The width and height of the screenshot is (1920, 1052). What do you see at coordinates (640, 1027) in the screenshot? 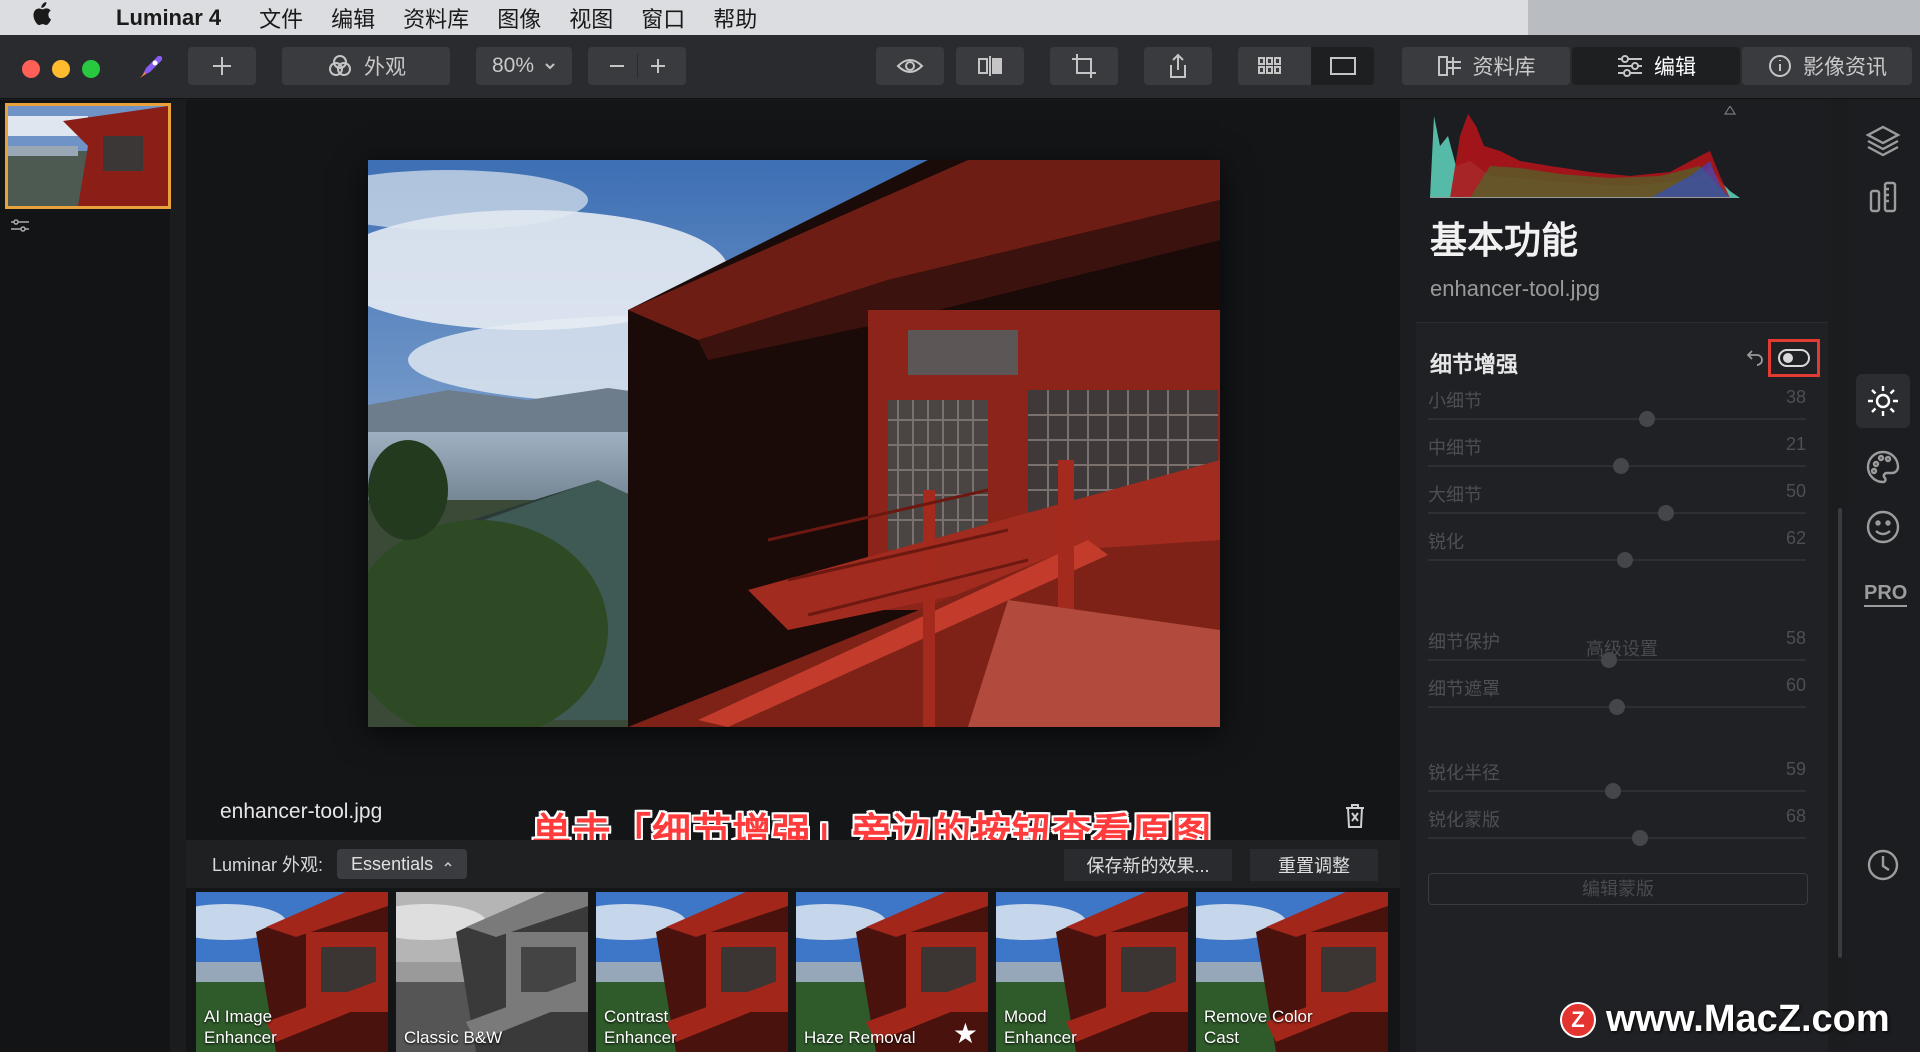
I see `look-label: Contrast Enhancer` at bounding box center [640, 1027].